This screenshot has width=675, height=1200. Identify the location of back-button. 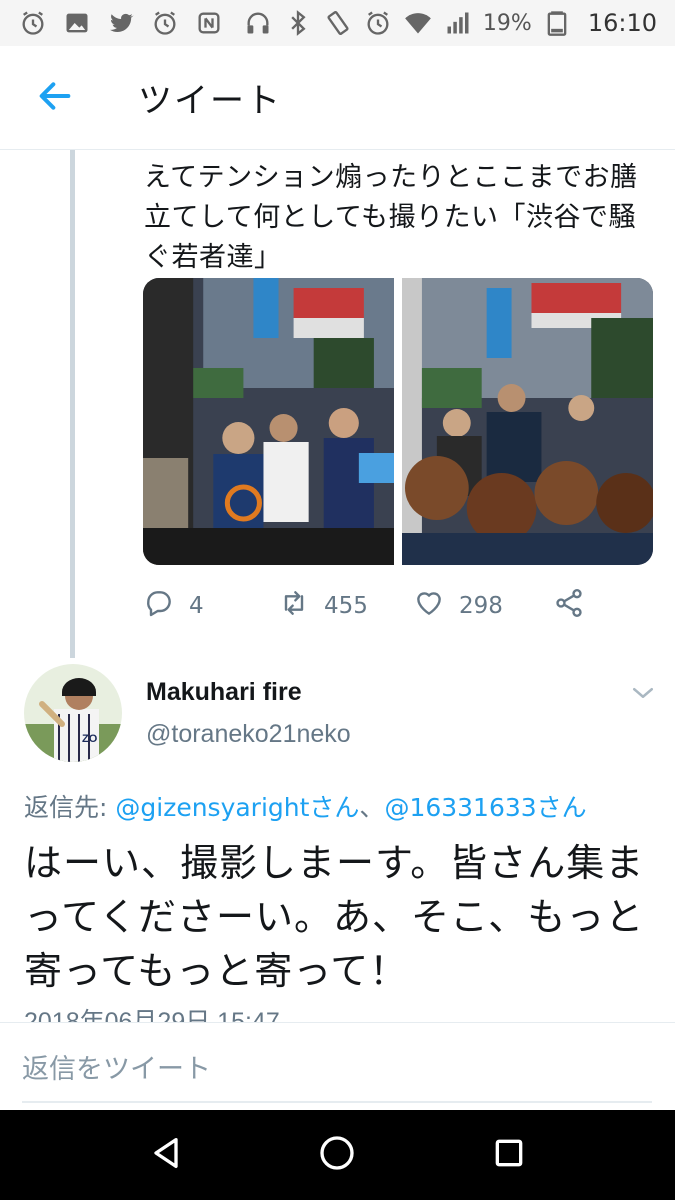
(55, 98).